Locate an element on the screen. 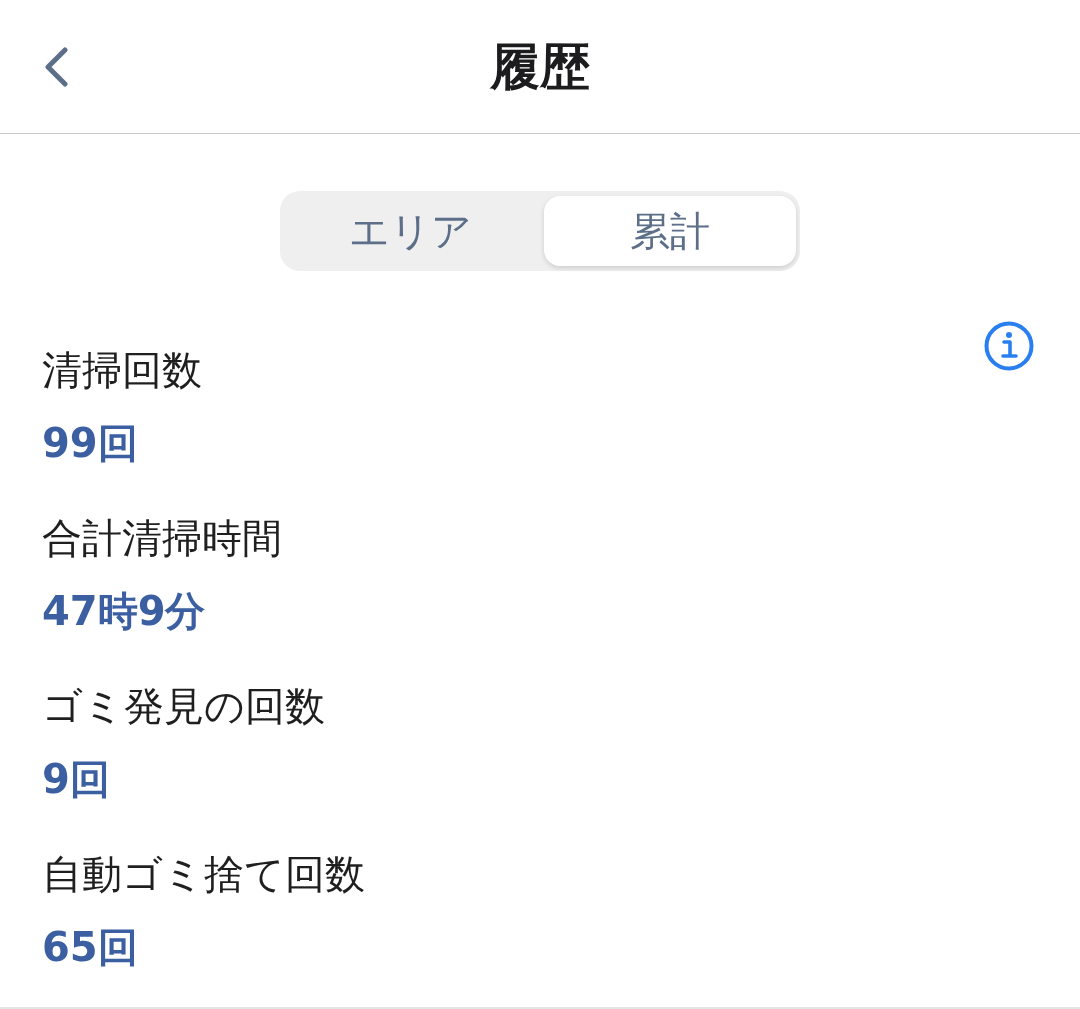 Image resolution: width=1080 pixels, height=1009 pixels. stat-label: 清掃回数 is located at coordinates (122, 370).